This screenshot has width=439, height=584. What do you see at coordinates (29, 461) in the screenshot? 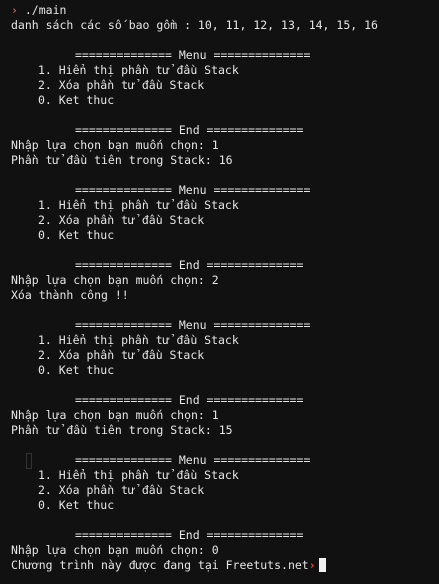
I see `selection-artifact` at bounding box center [29, 461].